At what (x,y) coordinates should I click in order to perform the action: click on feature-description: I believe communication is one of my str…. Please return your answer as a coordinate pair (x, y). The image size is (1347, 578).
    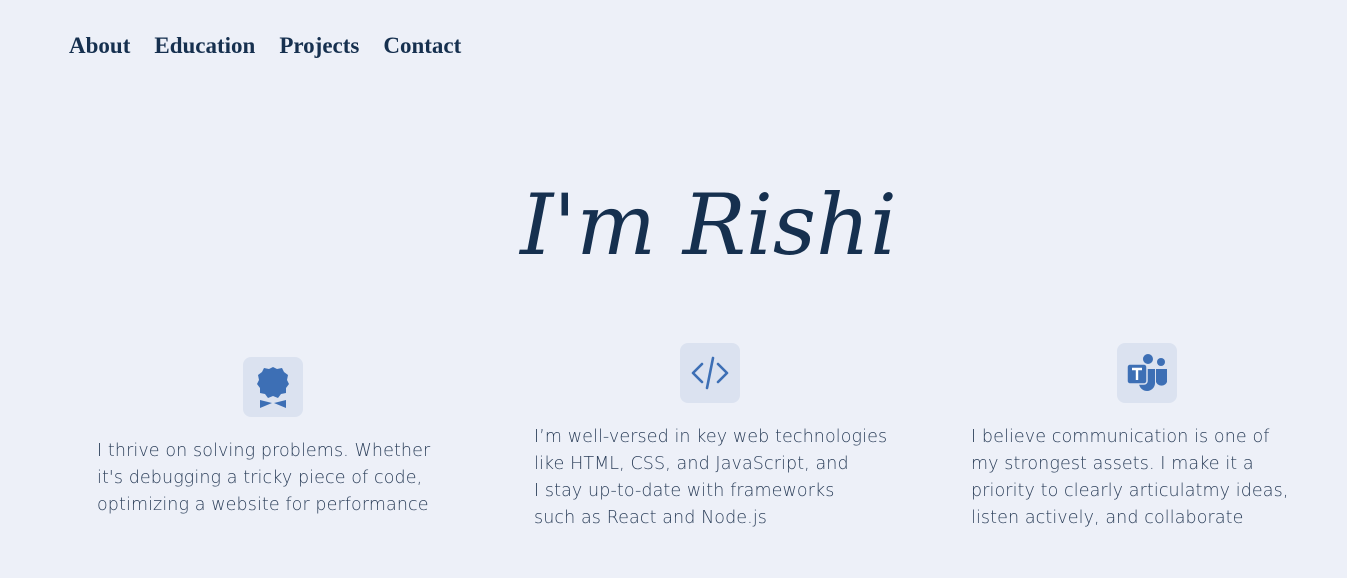
    Looking at the image, I should click on (1151, 478).